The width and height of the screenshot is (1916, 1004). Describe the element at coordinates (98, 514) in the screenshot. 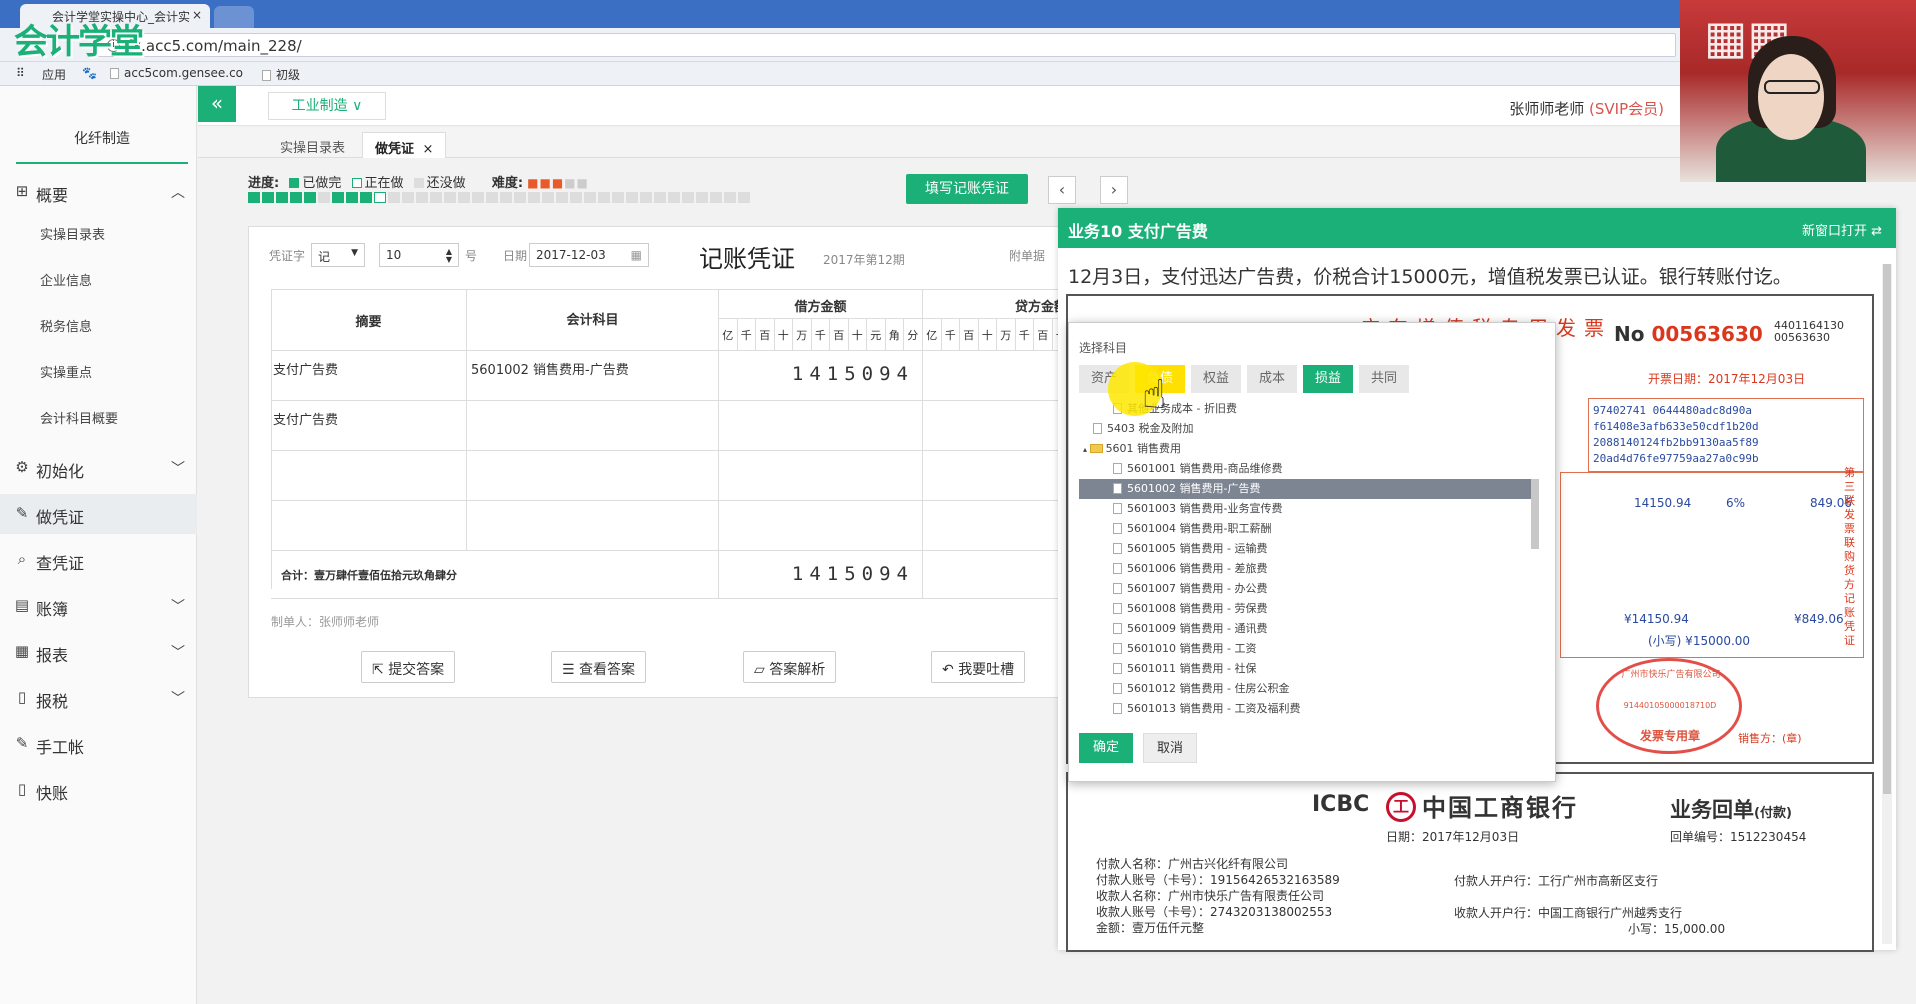

I see `sidebar-item-make-voucher: ✎ 做凭证` at that location.